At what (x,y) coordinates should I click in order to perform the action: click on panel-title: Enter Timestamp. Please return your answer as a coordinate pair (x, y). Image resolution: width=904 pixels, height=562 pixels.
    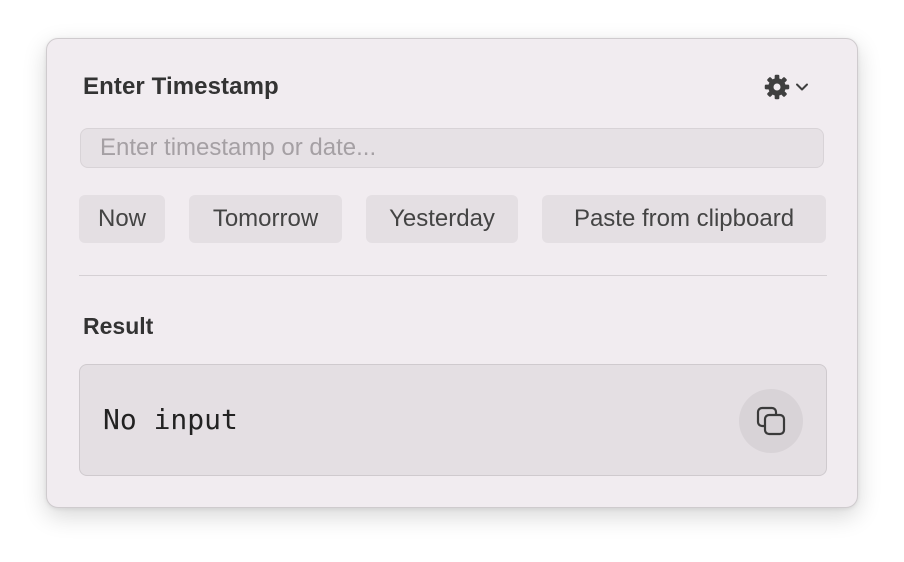
    Looking at the image, I should click on (181, 86).